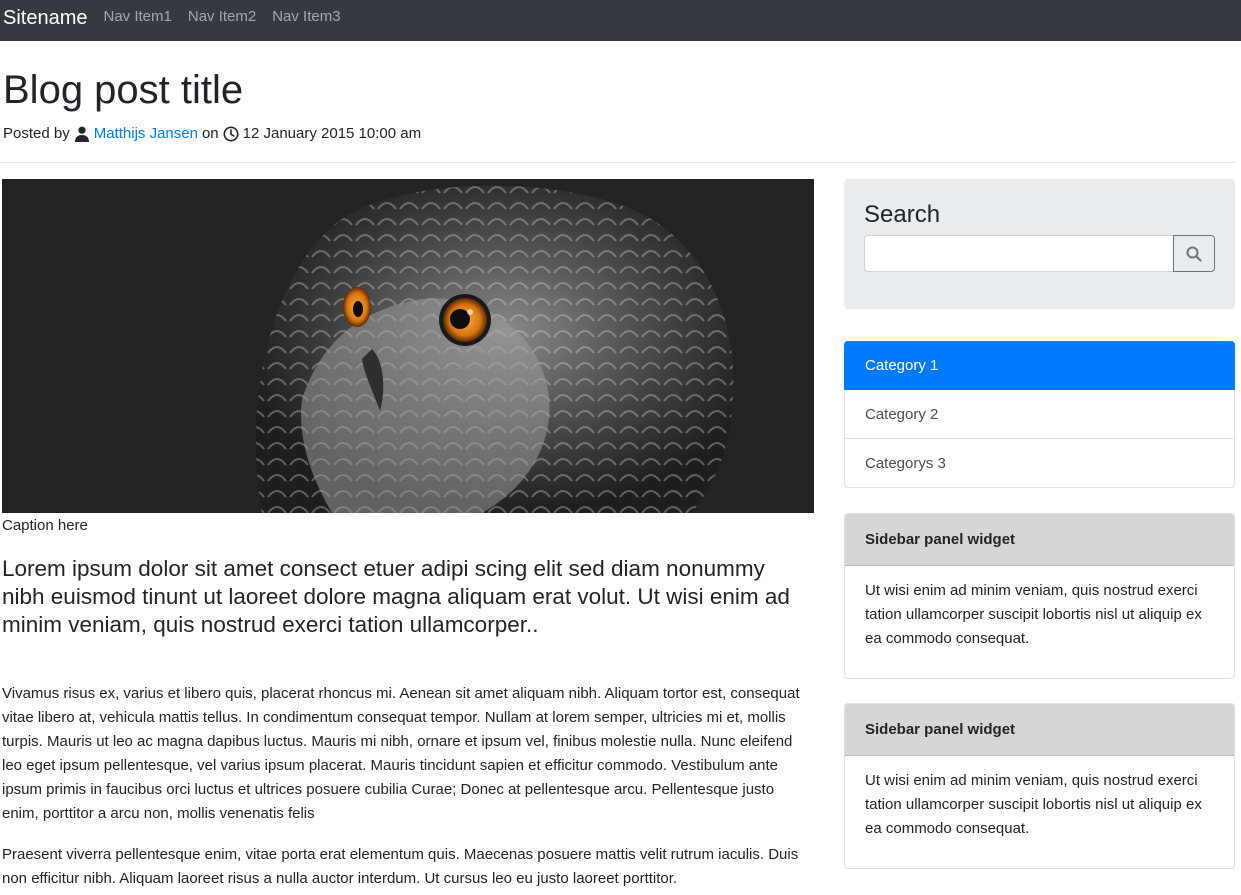 This screenshot has width=1241, height=895. What do you see at coordinates (222, 16) in the screenshot?
I see `nav-item-2: Nav Item2` at bounding box center [222, 16].